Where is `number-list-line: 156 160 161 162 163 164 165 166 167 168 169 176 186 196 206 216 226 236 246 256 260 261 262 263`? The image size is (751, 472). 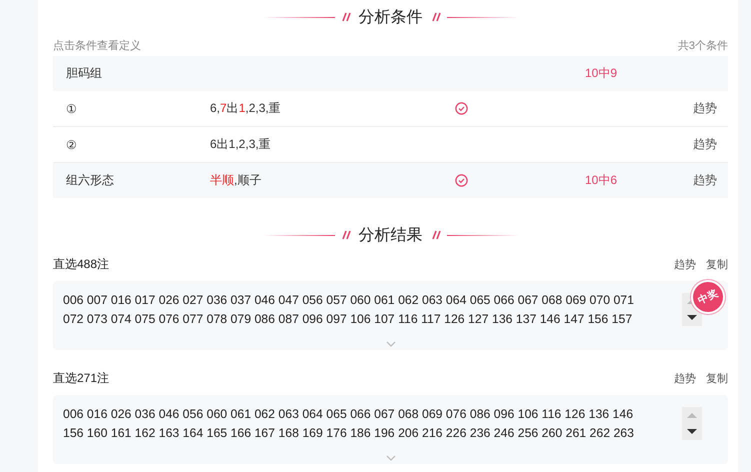 number-list-line: 156 160 161 162 163 164 165 166 167 168 169 176 186 196 206 216 226 236 246 256 260 261 262 263 is located at coordinates (348, 433).